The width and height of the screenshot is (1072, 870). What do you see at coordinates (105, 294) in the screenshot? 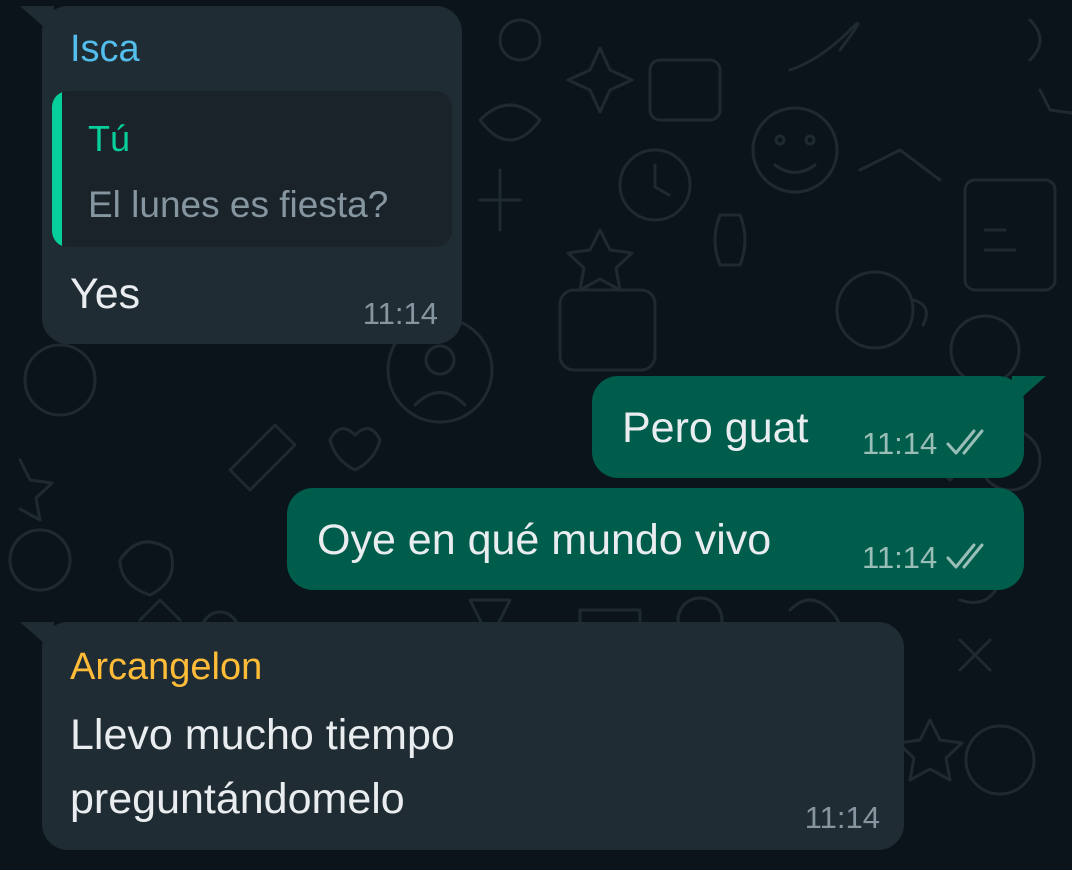
I see `message-text: Yes` at bounding box center [105, 294].